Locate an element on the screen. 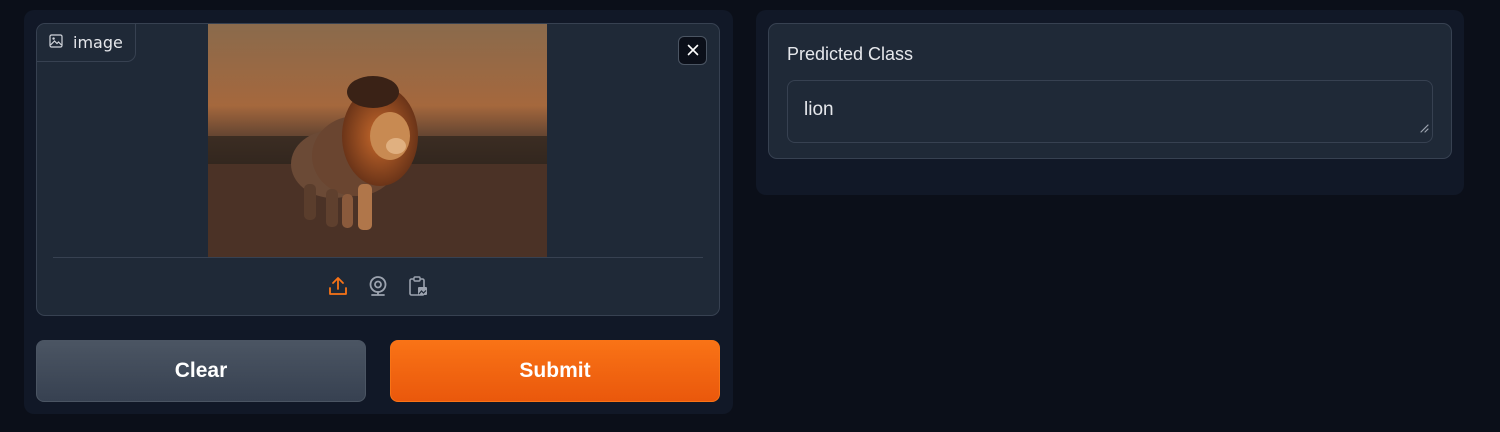 This screenshot has height=432, width=1500. webcam-icon is located at coordinates (378, 286).